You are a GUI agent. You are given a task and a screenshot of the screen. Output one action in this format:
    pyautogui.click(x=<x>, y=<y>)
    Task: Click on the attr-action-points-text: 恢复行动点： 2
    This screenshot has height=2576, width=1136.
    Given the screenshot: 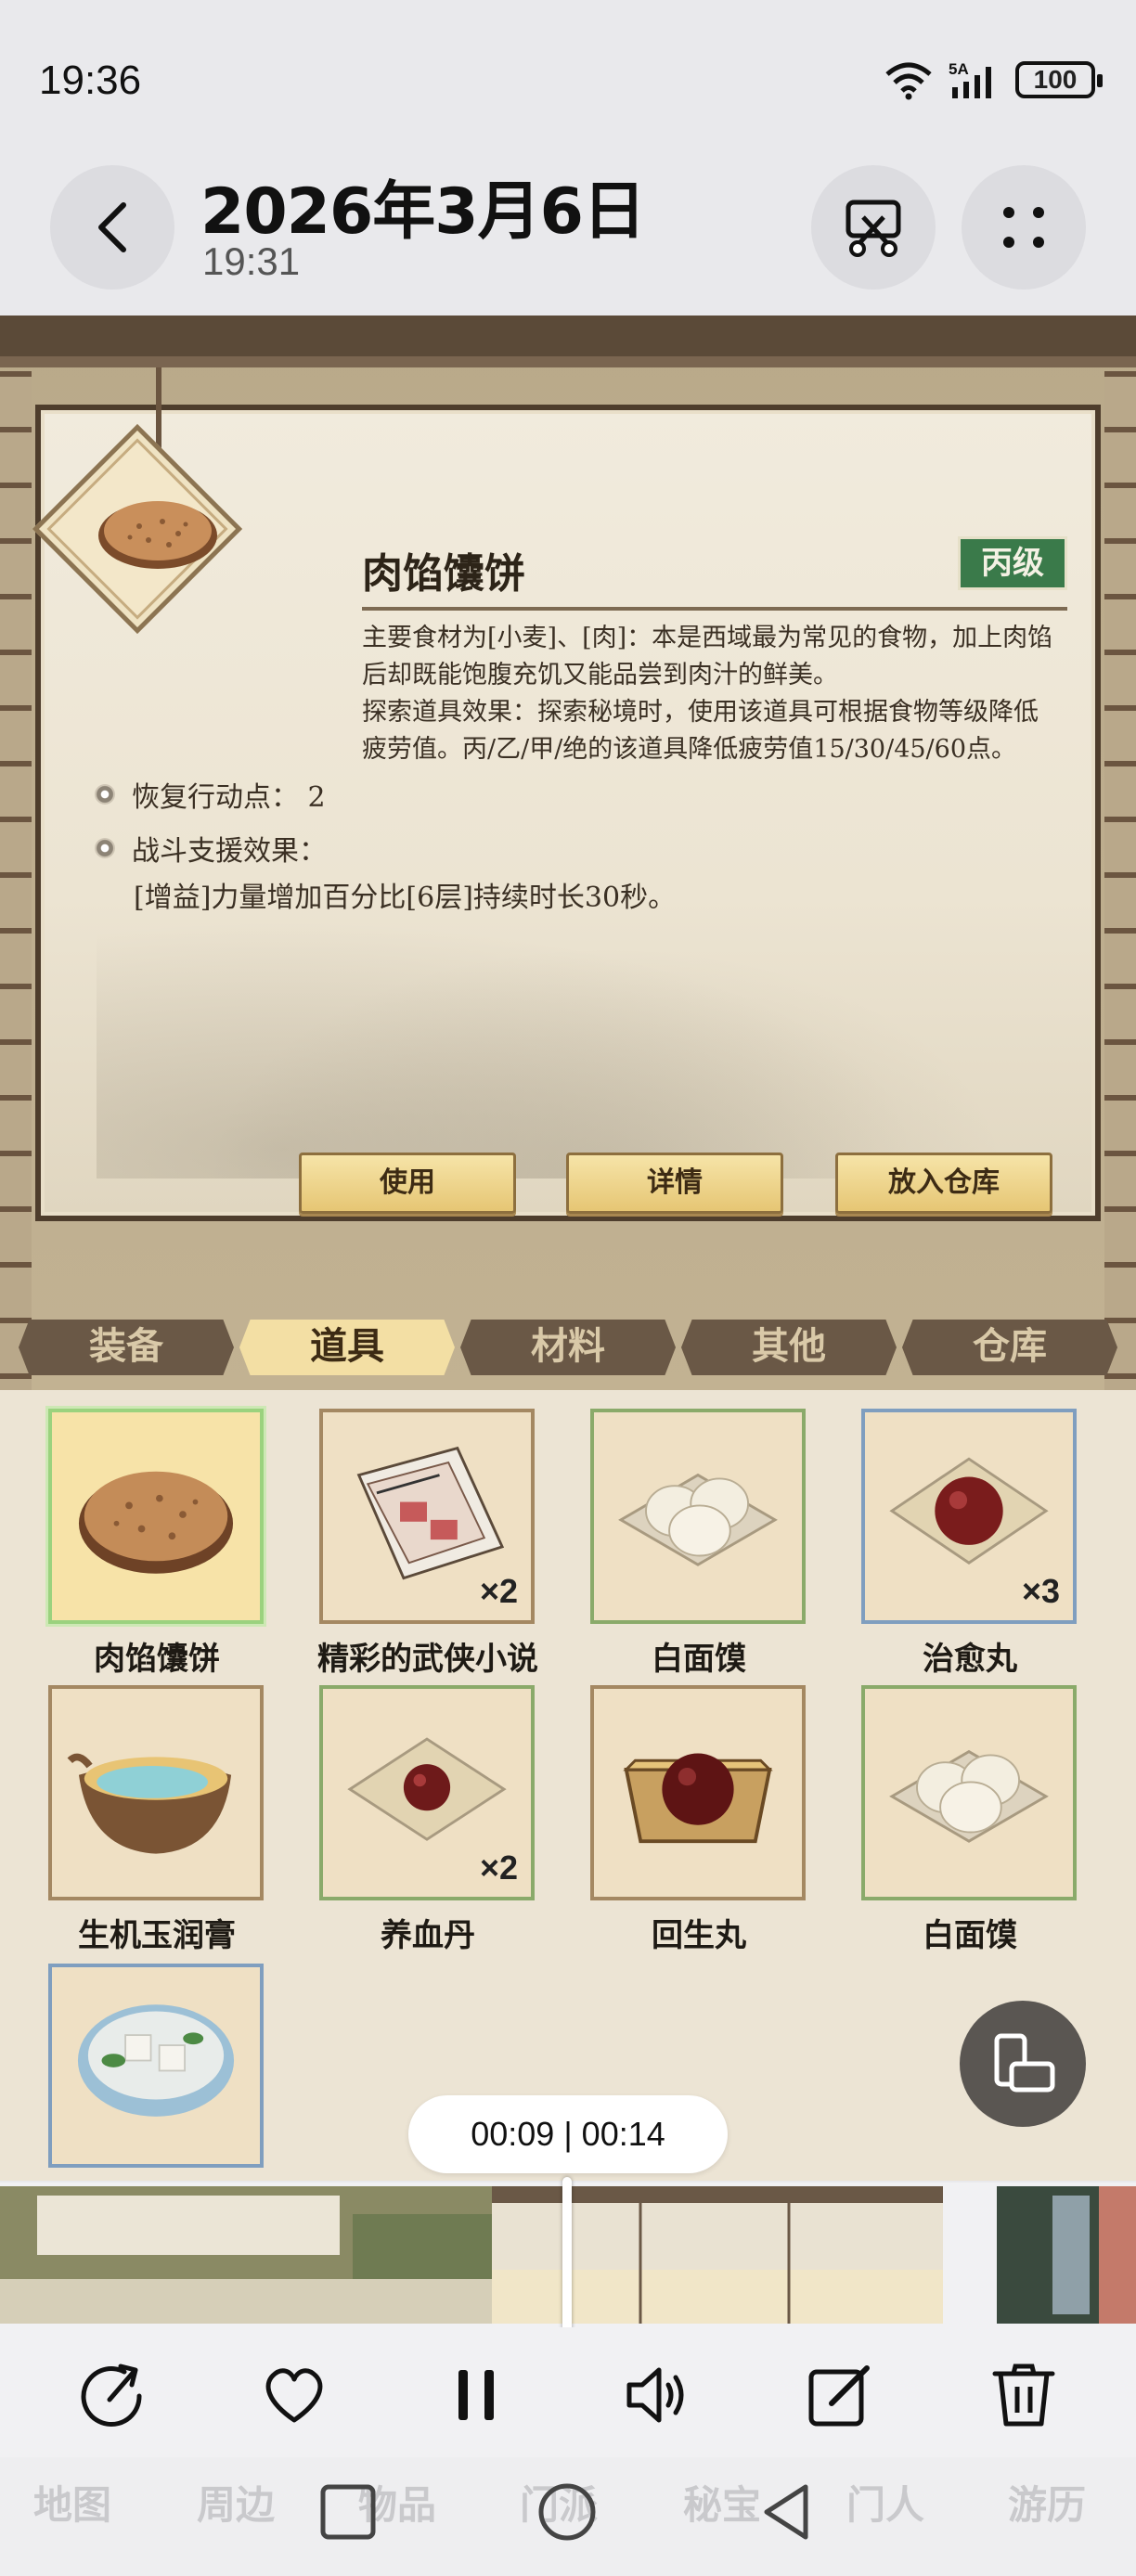 What is the action you would take?
    pyautogui.click(x=229, y=797)
    